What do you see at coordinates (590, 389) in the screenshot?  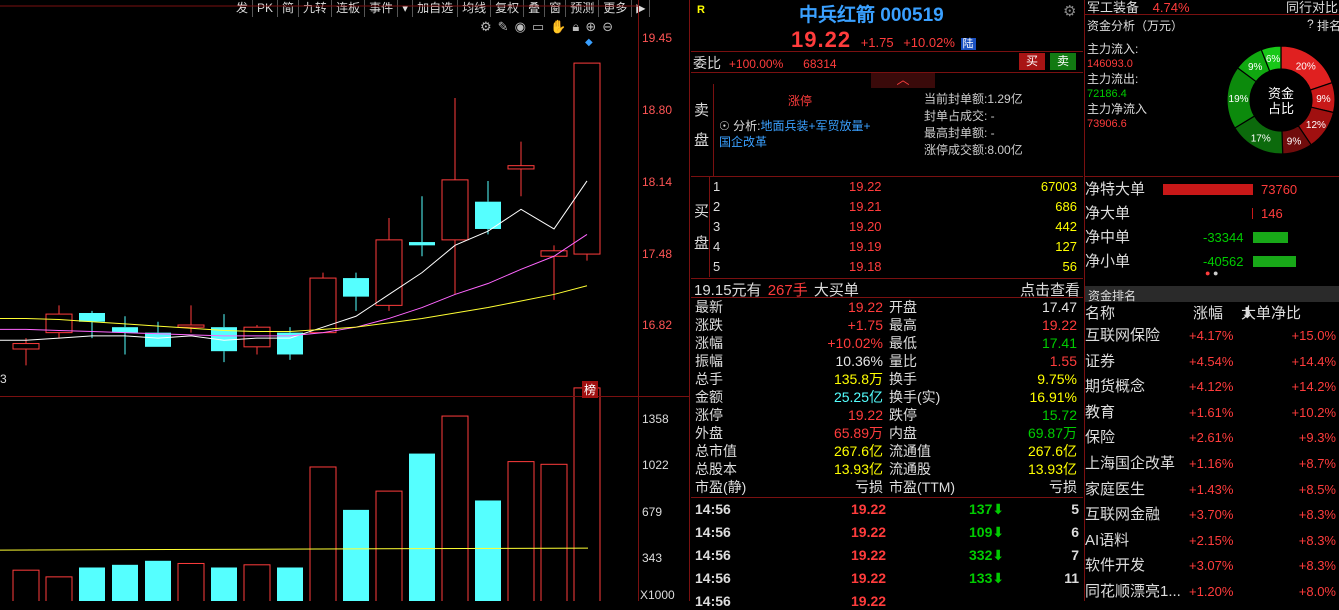 I see `rank-badge: 榜` at bounding box center [590, 389].